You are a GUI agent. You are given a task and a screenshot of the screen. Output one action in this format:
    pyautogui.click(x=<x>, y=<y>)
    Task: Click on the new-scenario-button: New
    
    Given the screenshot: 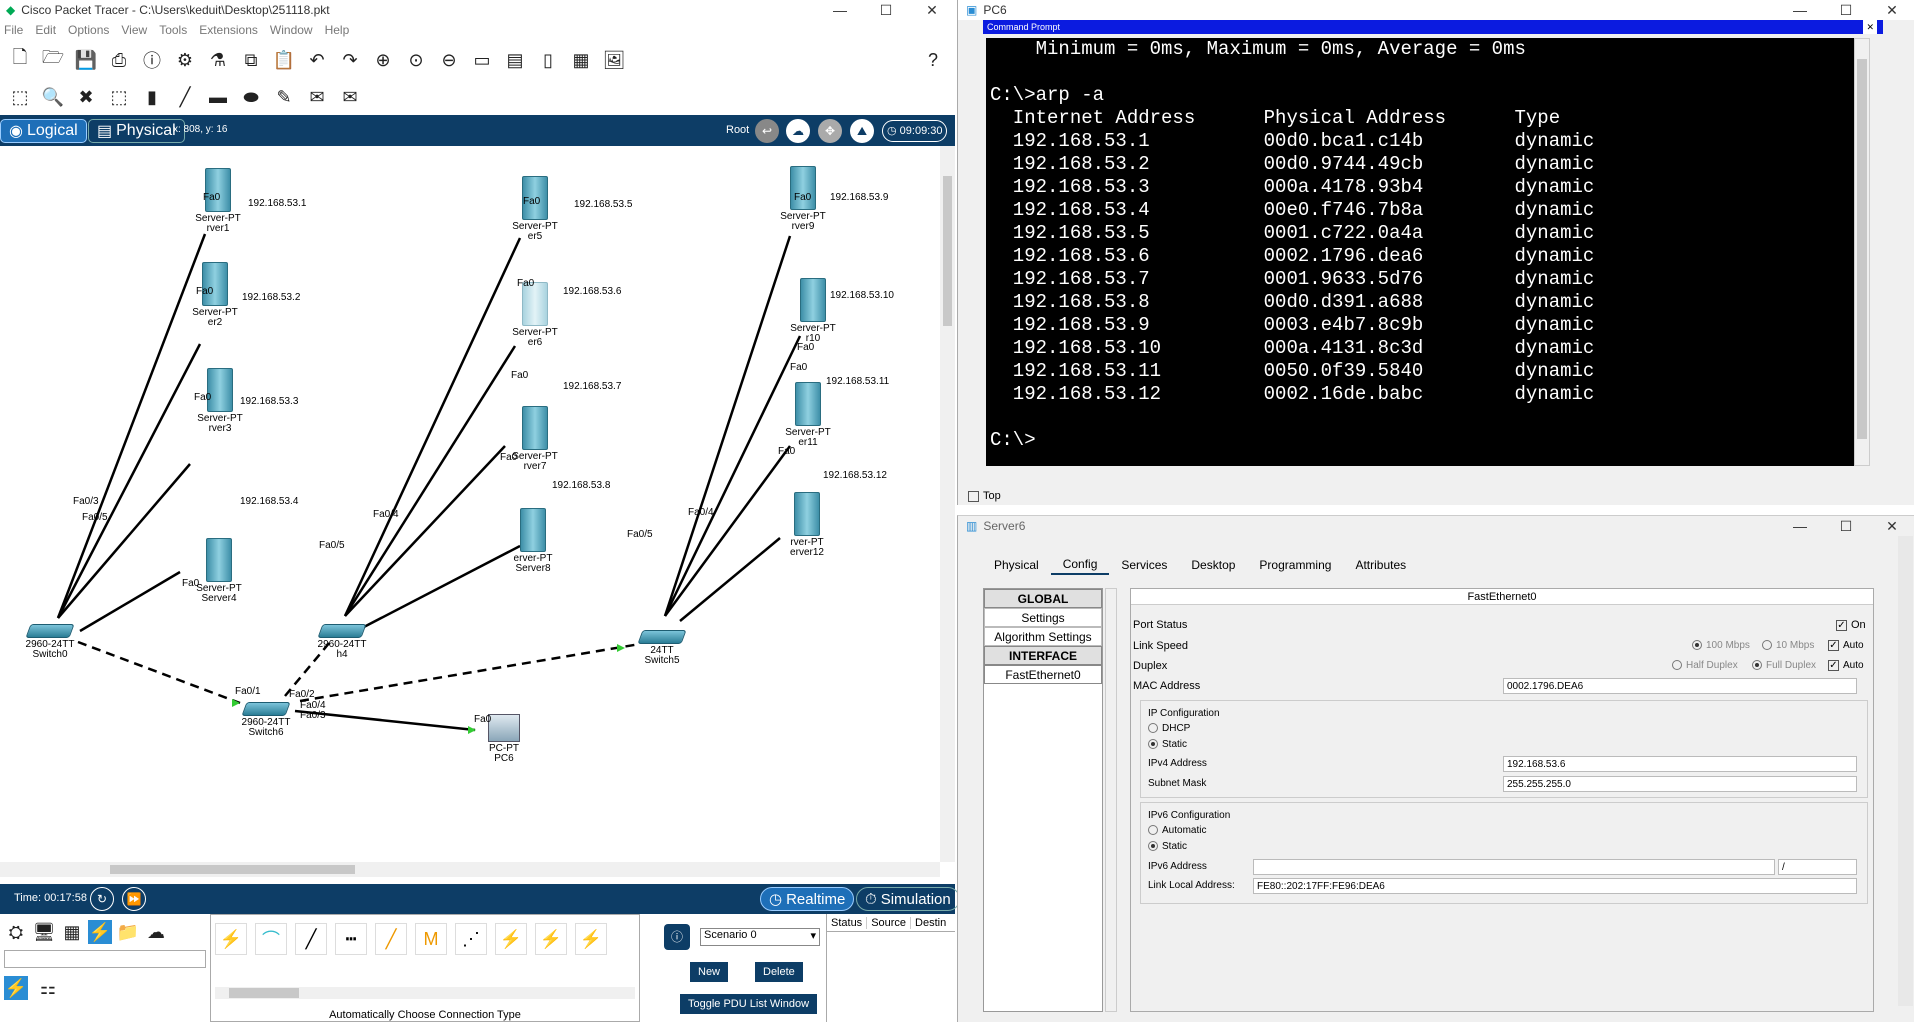 What is the action you would take?
    pyautogui.click(x=709, y=972)
    